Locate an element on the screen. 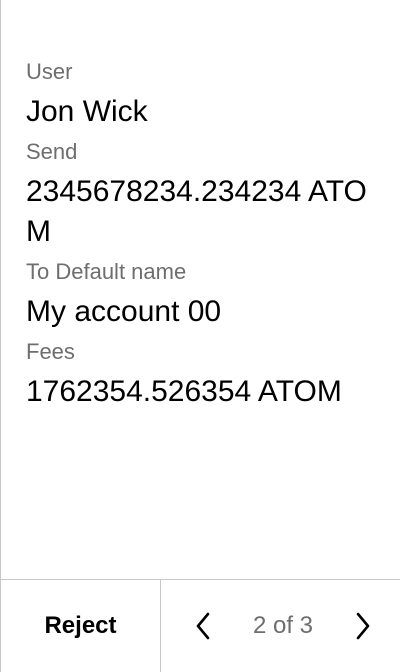  fees-label: Fees is located at coordinates (50, 351).